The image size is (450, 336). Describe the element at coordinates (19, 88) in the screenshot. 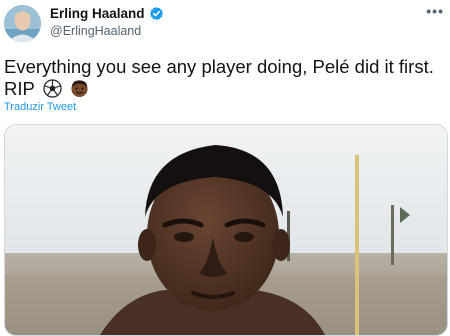

I see `tweet-text-line2: RIP` at that location.